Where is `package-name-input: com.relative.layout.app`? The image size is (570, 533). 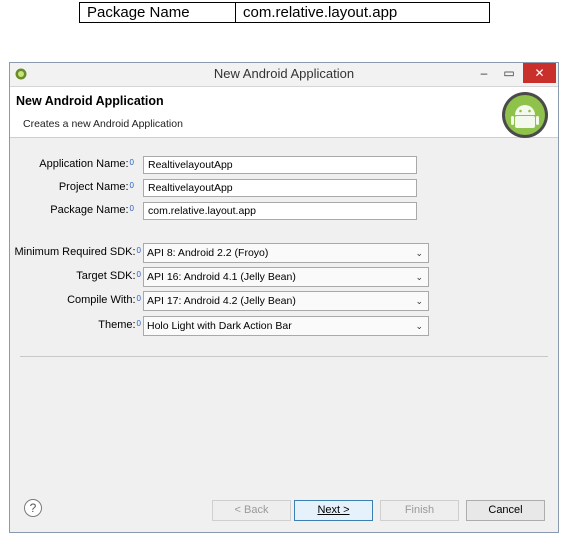 package-name-input: com.relative.layout.app is located at coordinates (280, 211).